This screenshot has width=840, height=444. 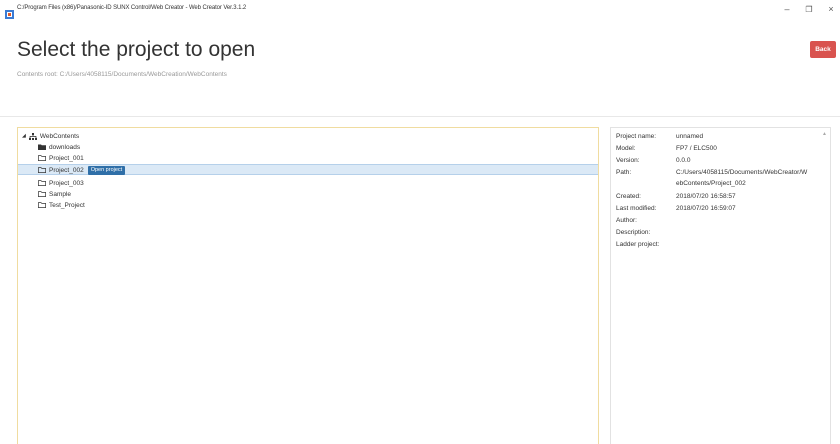 I want to click on info-label: Description:, so click(x=633, y=232).